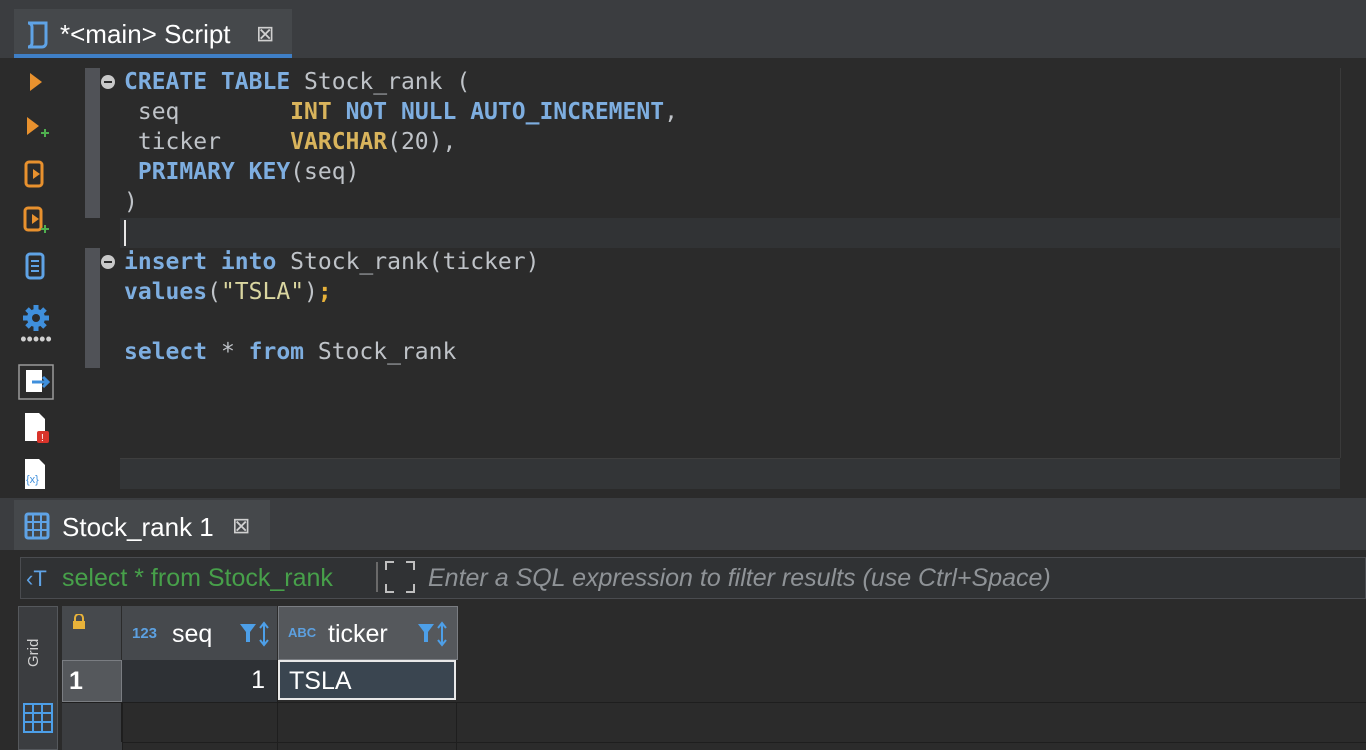 The width and height of the screenshot is (1366, 750). What do you see at coordinates (125, 233) in the screenshot?
I see `text-caret` at bounding box center [125, 233].